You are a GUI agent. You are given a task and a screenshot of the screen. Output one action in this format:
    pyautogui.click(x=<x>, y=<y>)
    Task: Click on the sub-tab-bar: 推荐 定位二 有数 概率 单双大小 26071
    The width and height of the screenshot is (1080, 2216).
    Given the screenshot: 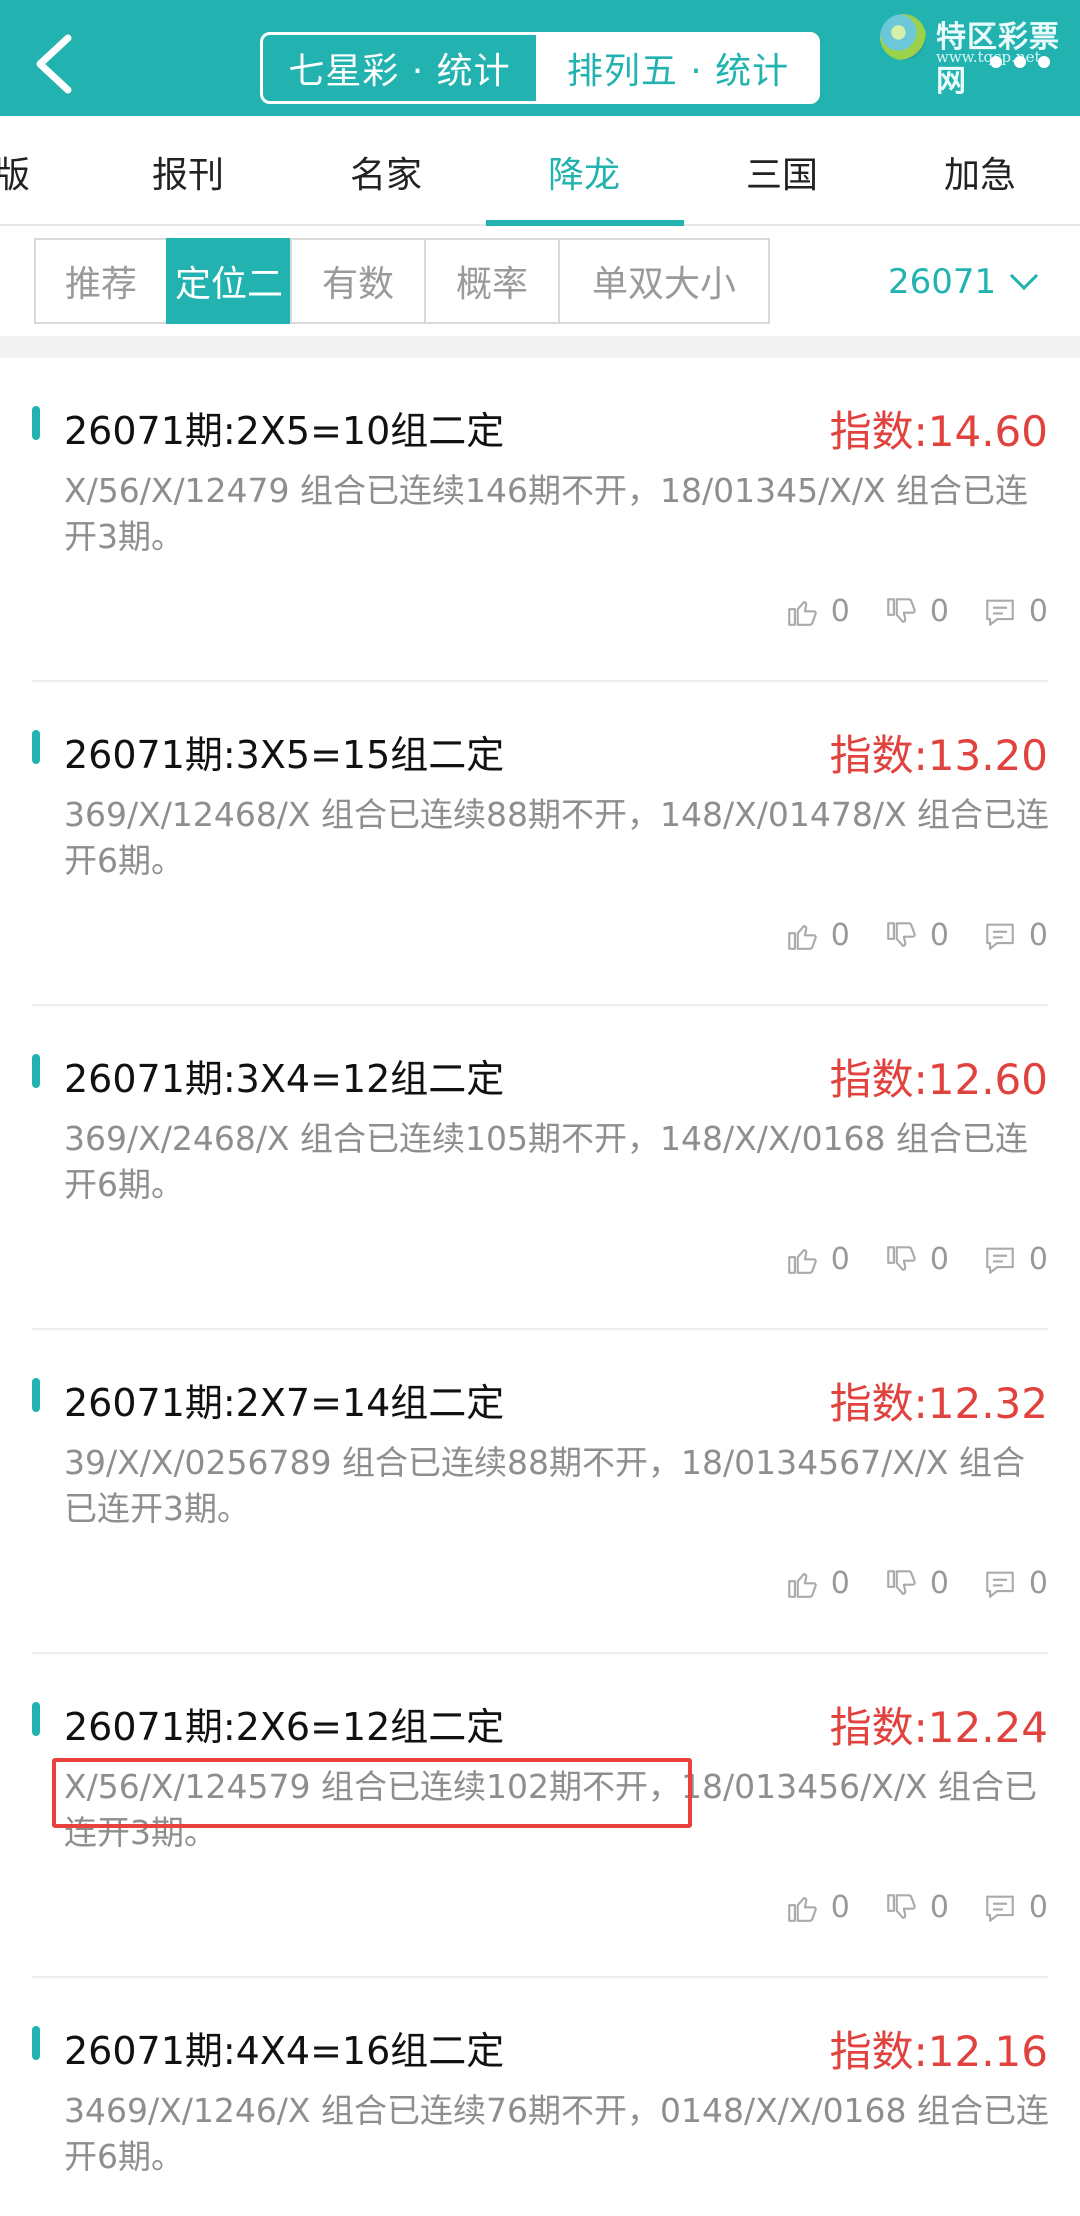 What is the action you would take?
    pyautogui.click(x=540, y=281)
    